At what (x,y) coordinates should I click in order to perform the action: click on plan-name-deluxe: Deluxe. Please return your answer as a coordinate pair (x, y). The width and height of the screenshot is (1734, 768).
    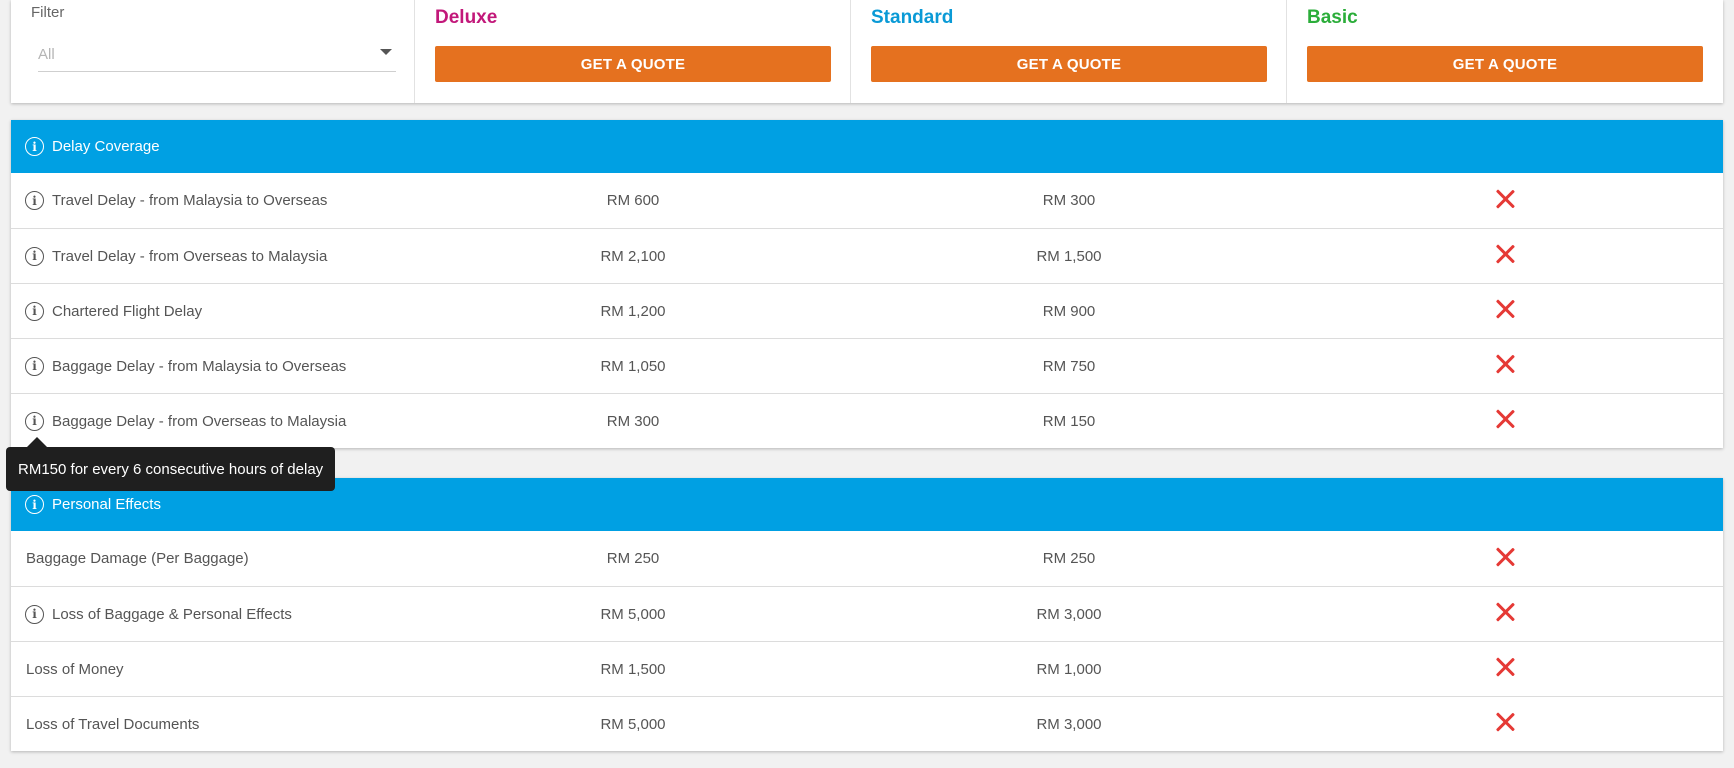
    Looking at the image, I should click on (466, 17).